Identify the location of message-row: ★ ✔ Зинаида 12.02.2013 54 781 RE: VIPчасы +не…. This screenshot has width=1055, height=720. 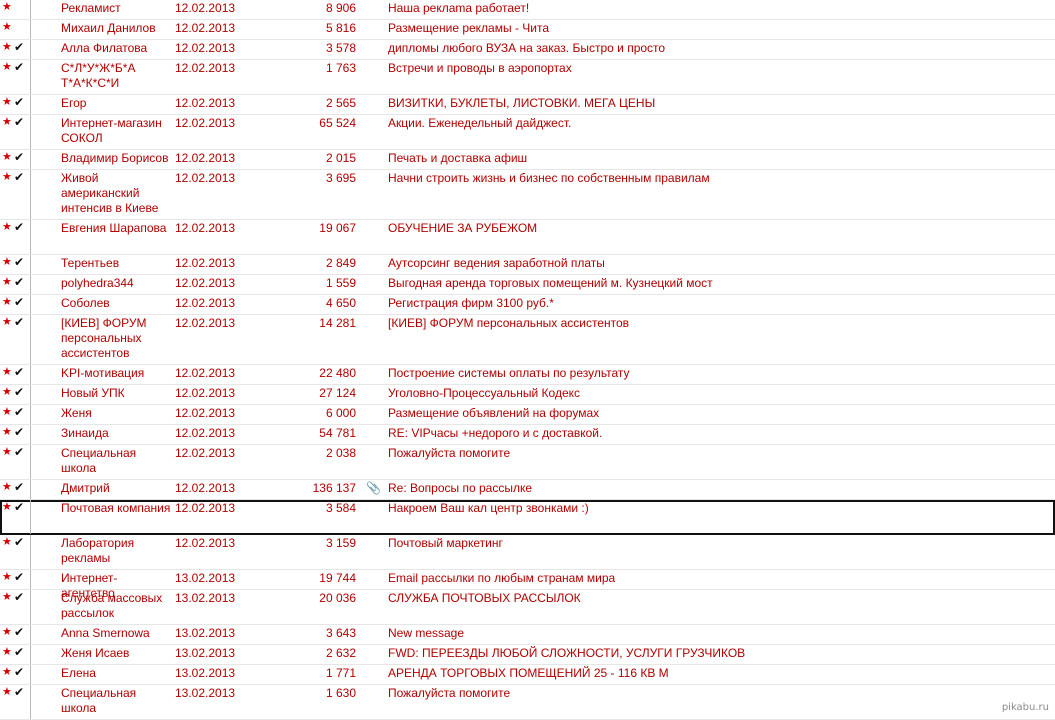
(527, 435).